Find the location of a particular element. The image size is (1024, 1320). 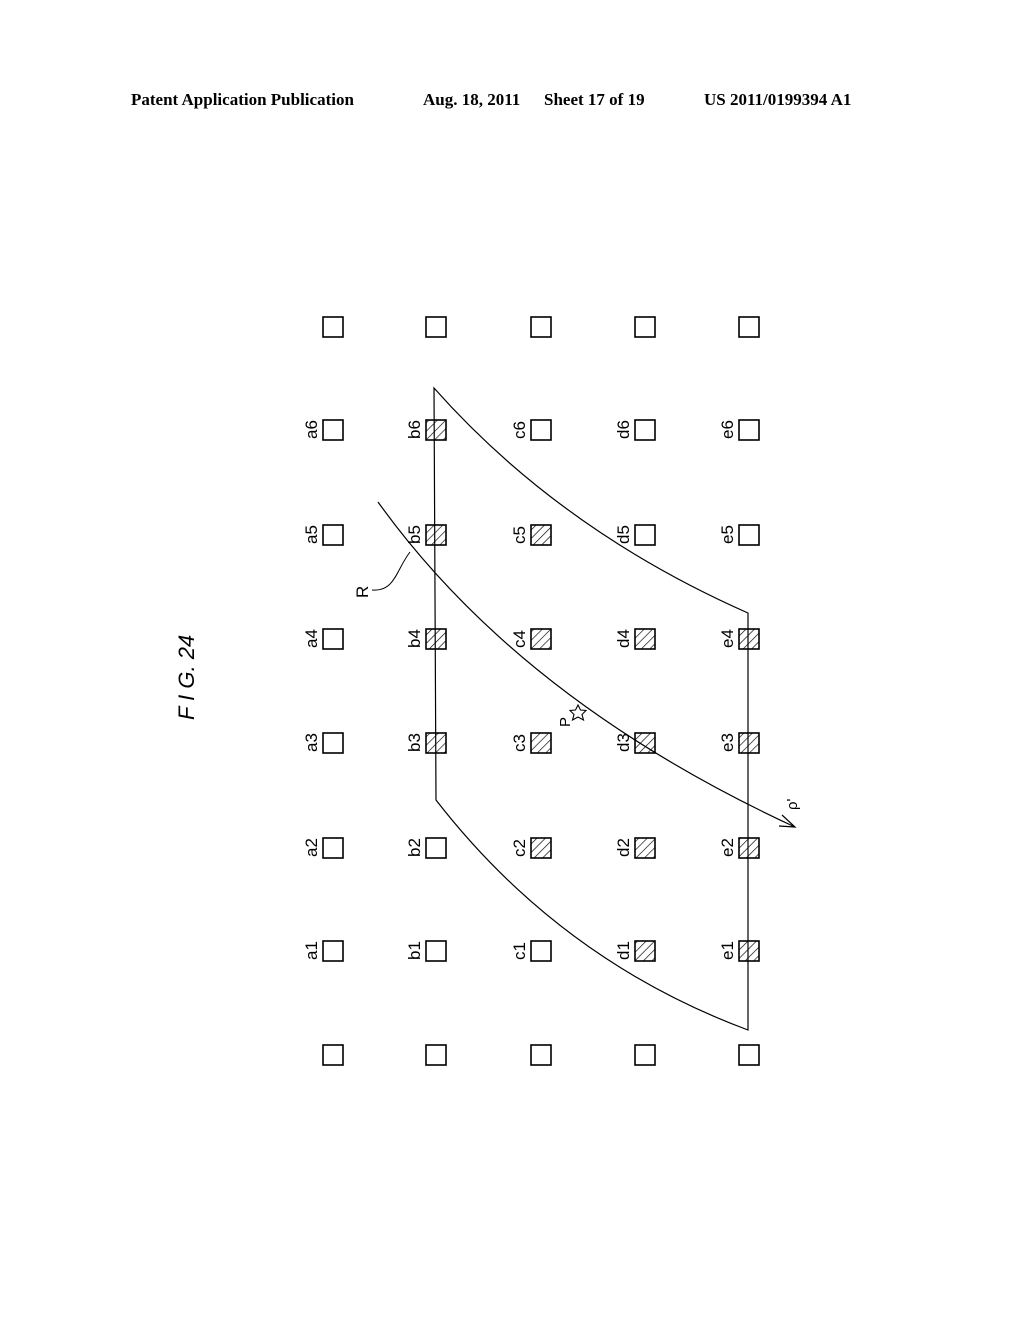

cell-label-a1: a1 is located at coordinates (311, 950).